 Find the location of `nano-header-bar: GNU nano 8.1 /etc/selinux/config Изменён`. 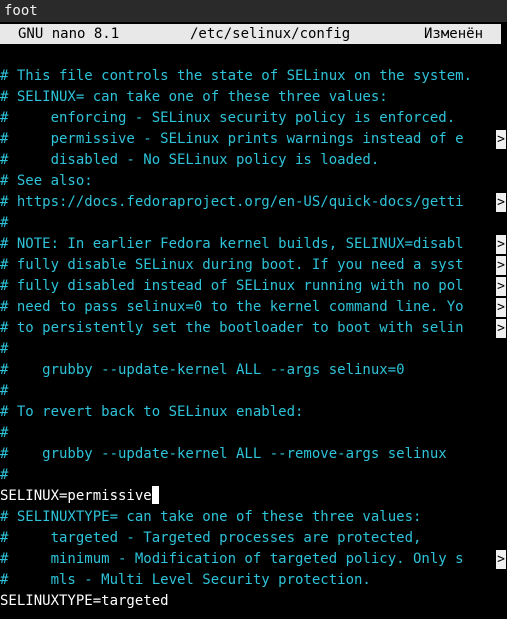

nano-header-bar: GNU nano 8.1 /etc/selinux/config Изменён is located at coordinates (250, 34).